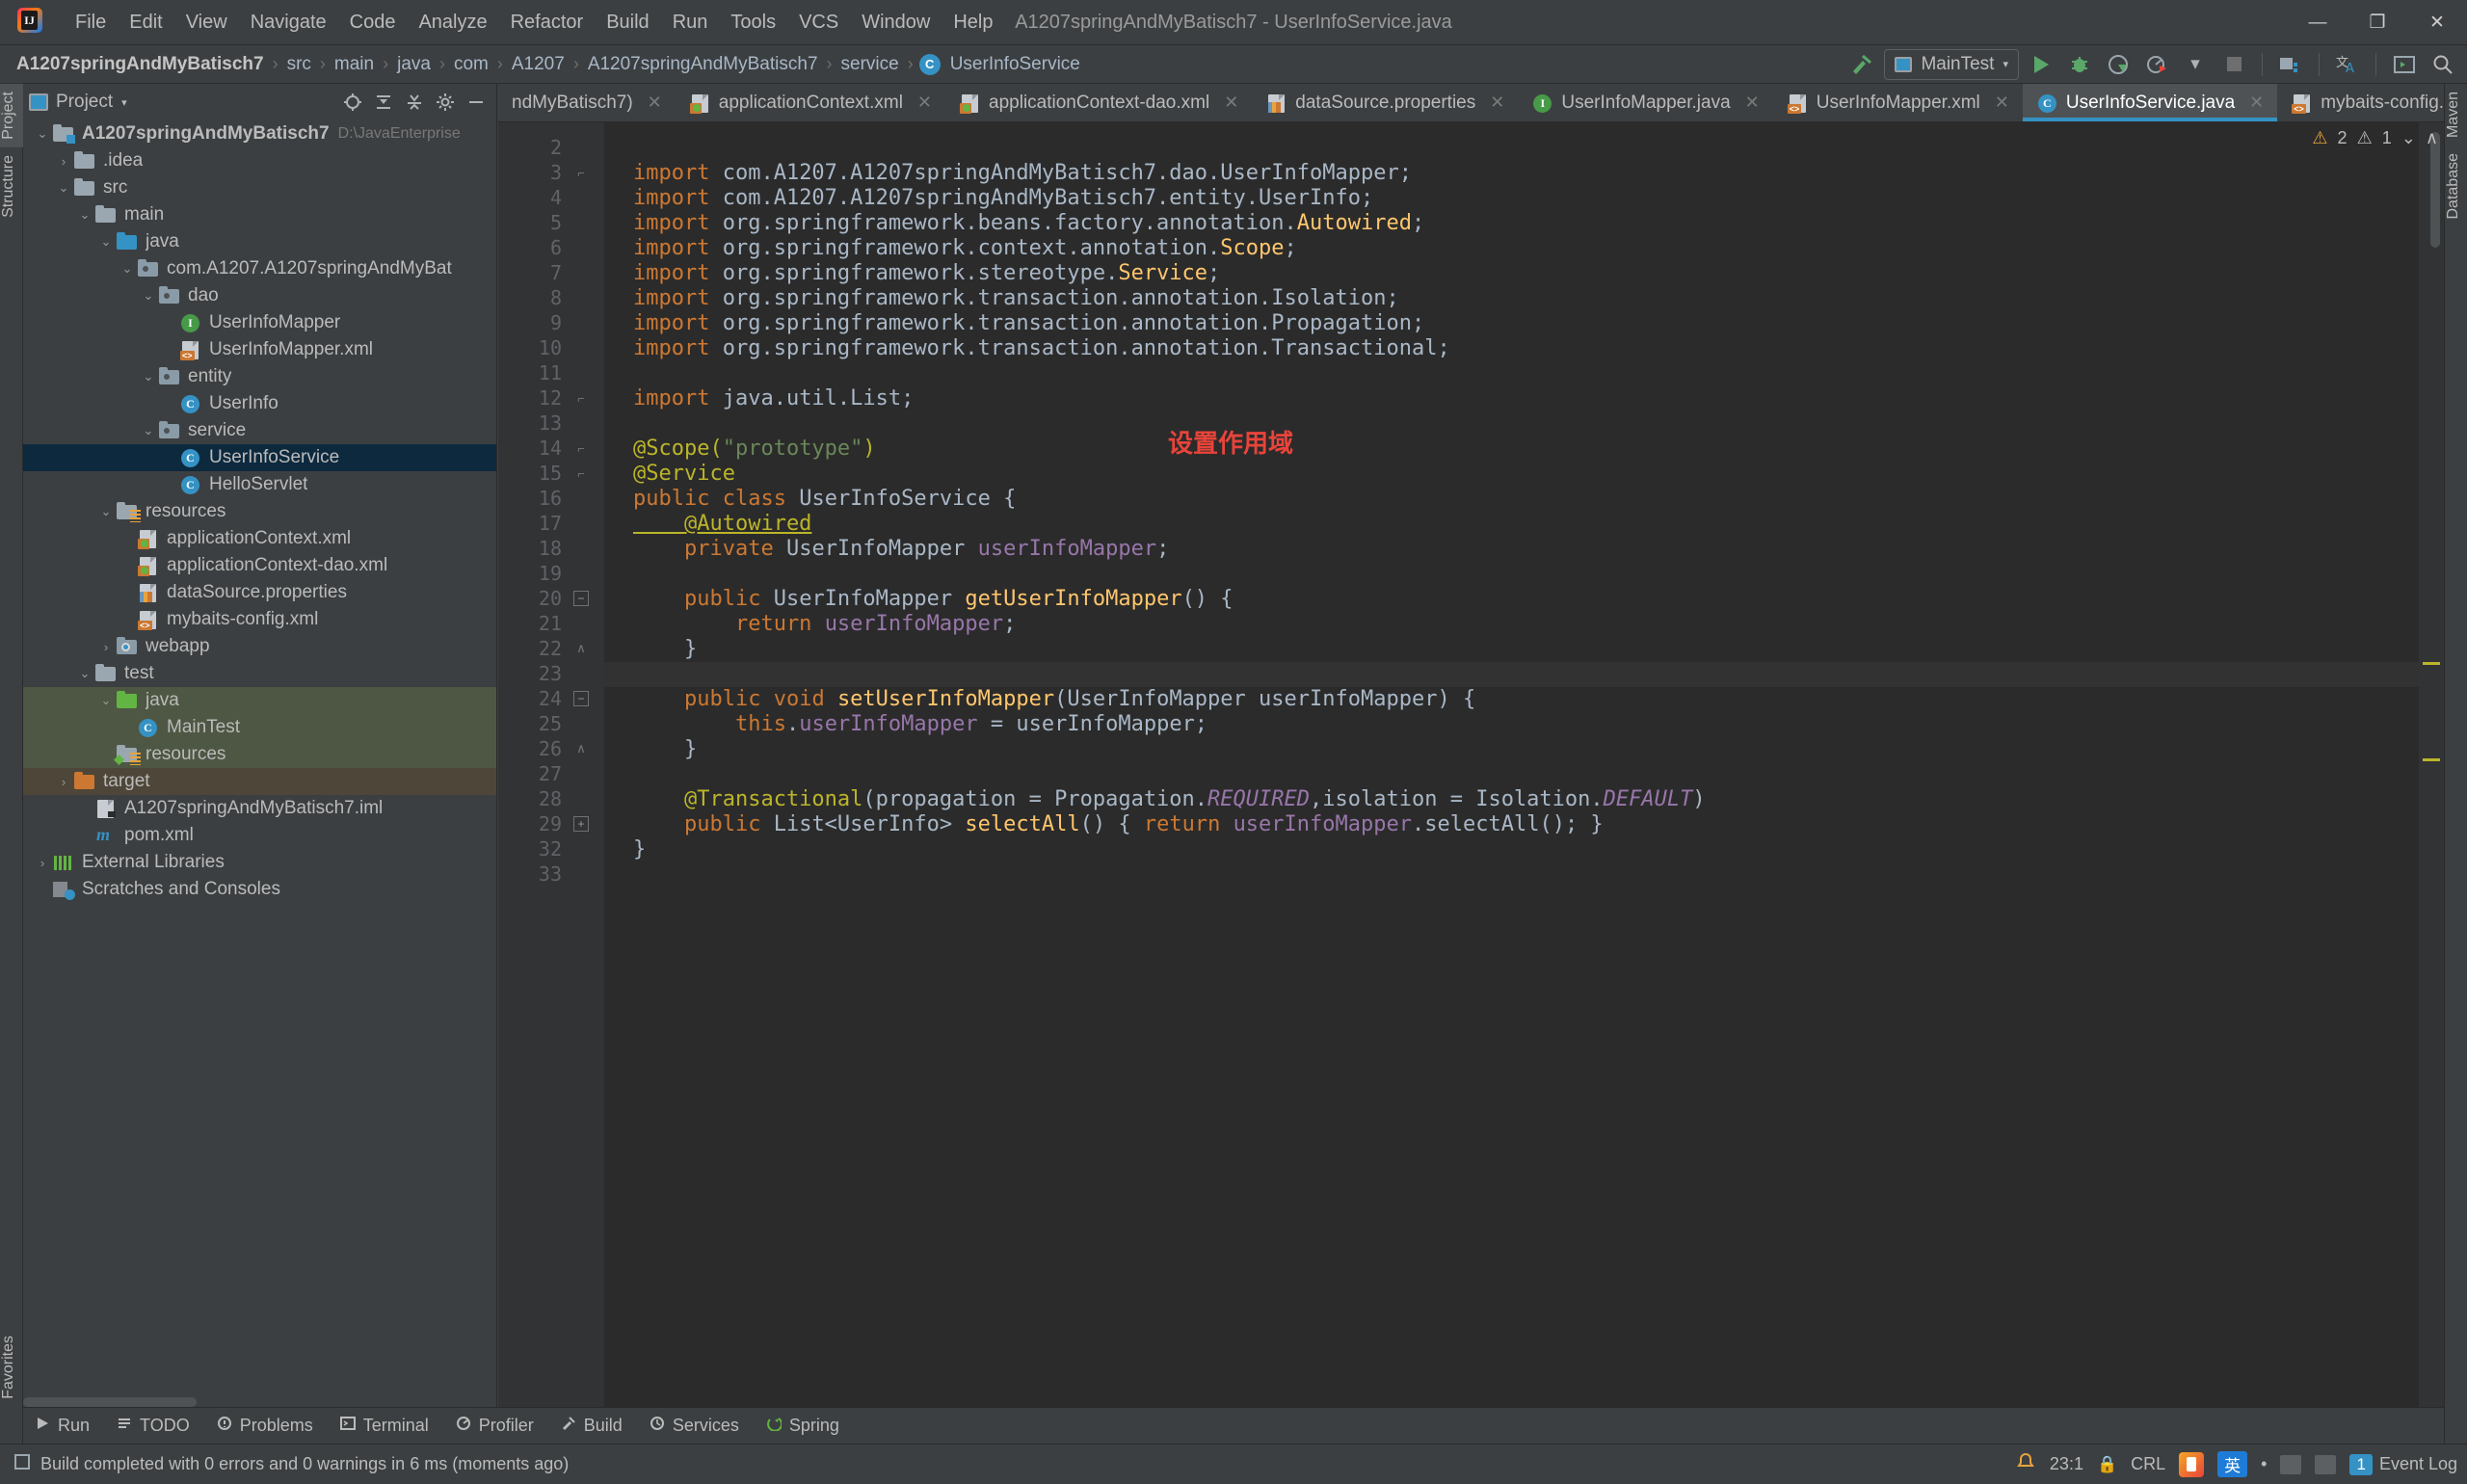 This screenshot has height=1484, width=2467. Describe the element at coordinates (2431, 663) in the screenshot. I see `warning-marker` at that location.